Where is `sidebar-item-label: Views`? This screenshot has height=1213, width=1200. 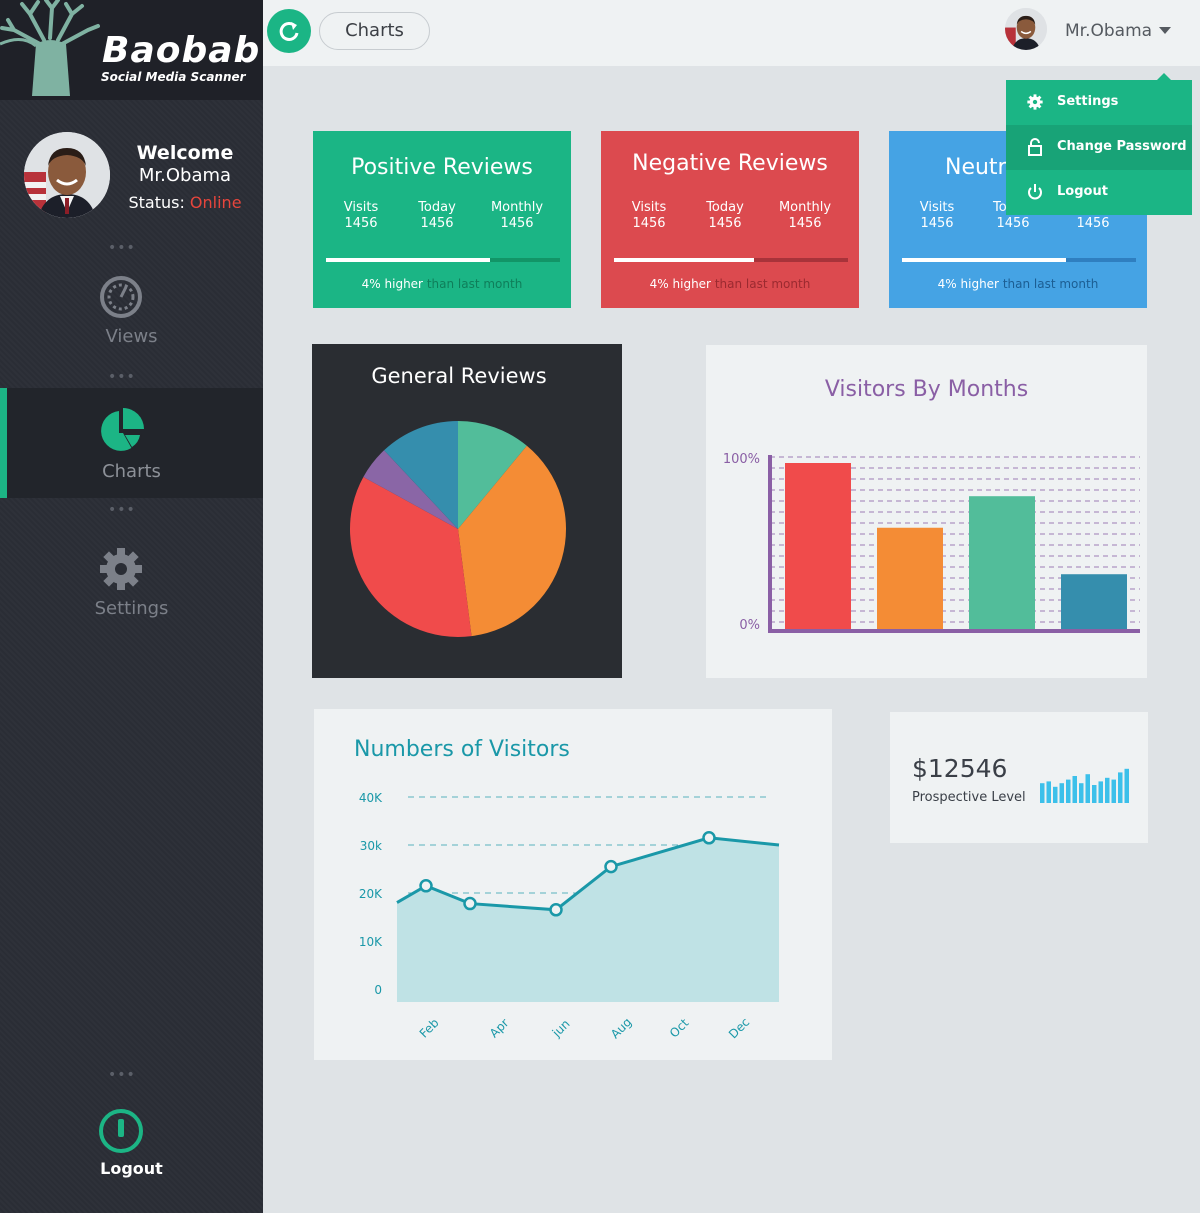 sidebar-item-label: Views is located at coordinates (131, 336).